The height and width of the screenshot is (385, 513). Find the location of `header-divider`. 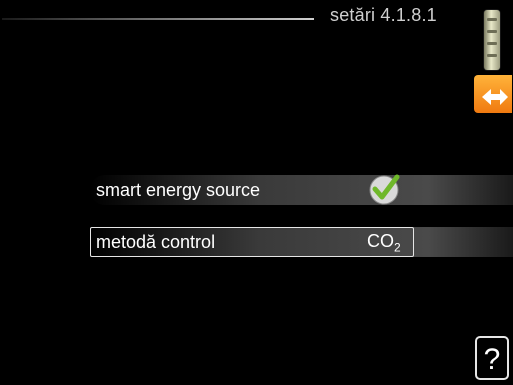

header-divider is located at coordinates (158, 19).